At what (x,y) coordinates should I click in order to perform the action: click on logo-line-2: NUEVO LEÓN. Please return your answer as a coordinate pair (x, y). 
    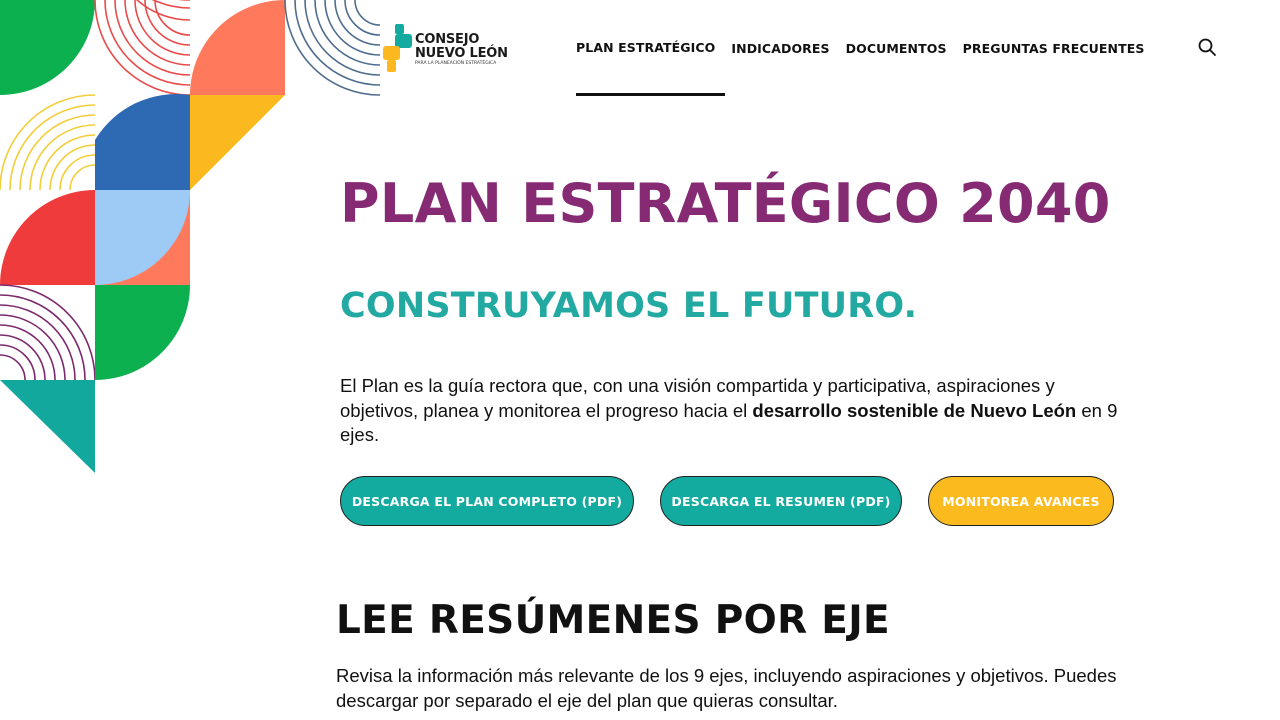
    Looking at the image, I should click on (461, 53).